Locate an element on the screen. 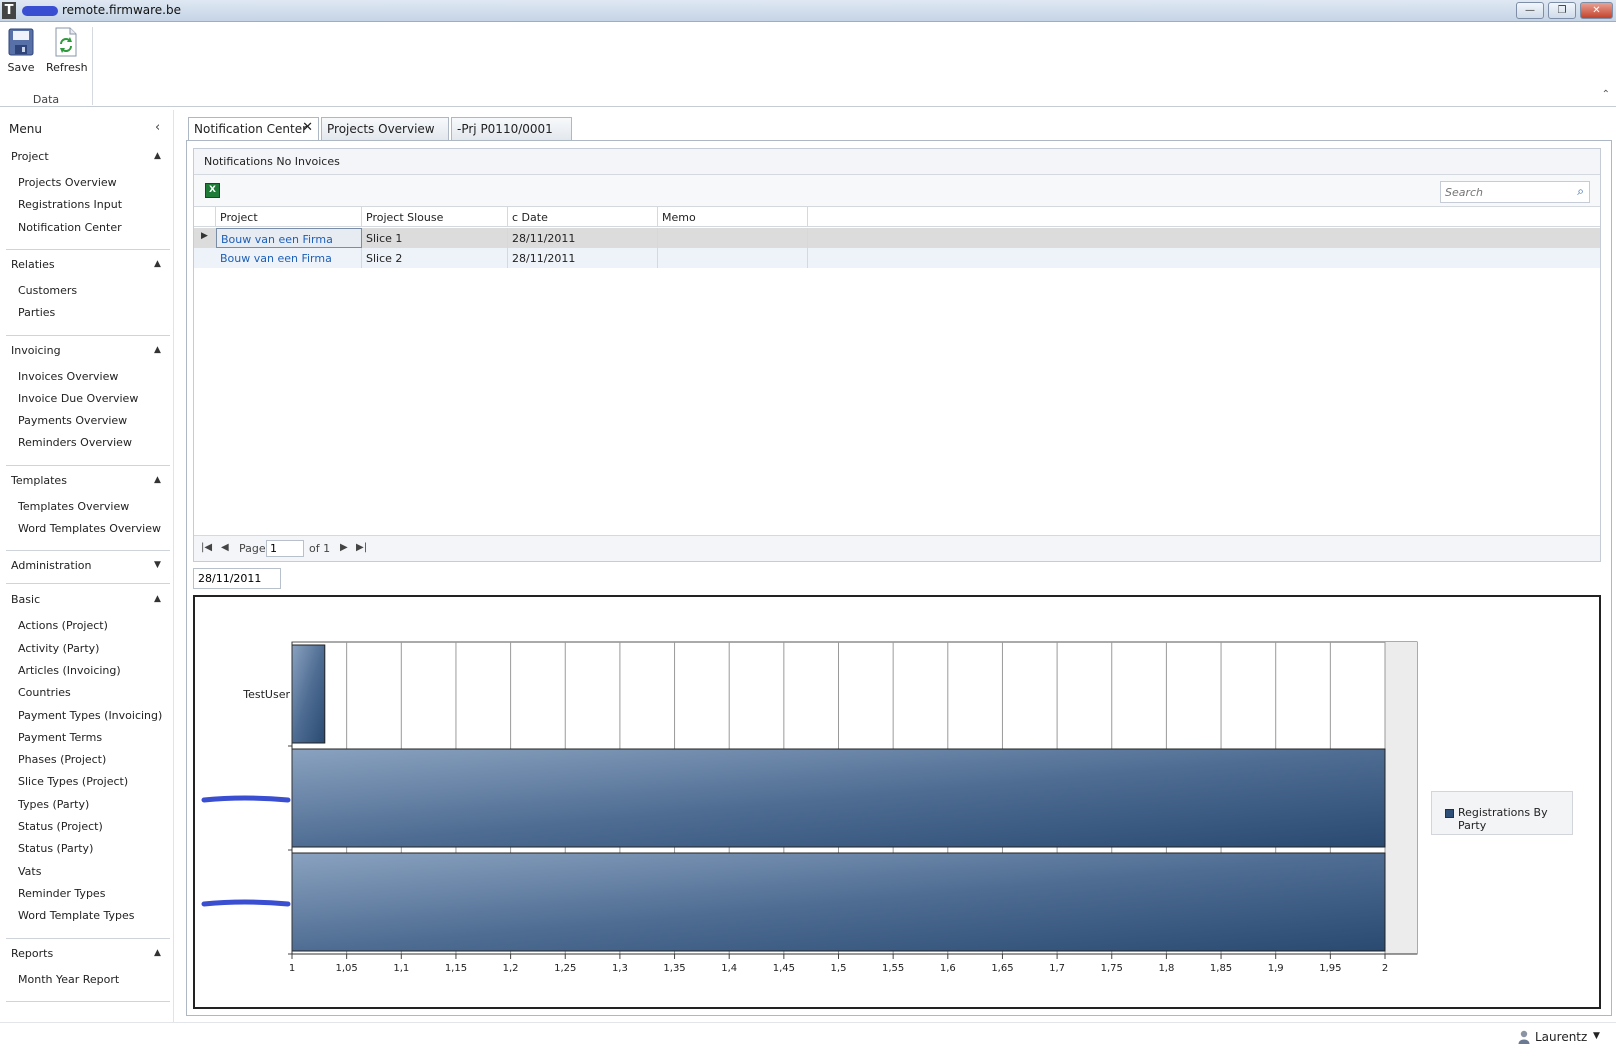 The width and height of the screenshot is (1616, 1050). previous-page-icon: ◀ is located at coordinates (225, 547).